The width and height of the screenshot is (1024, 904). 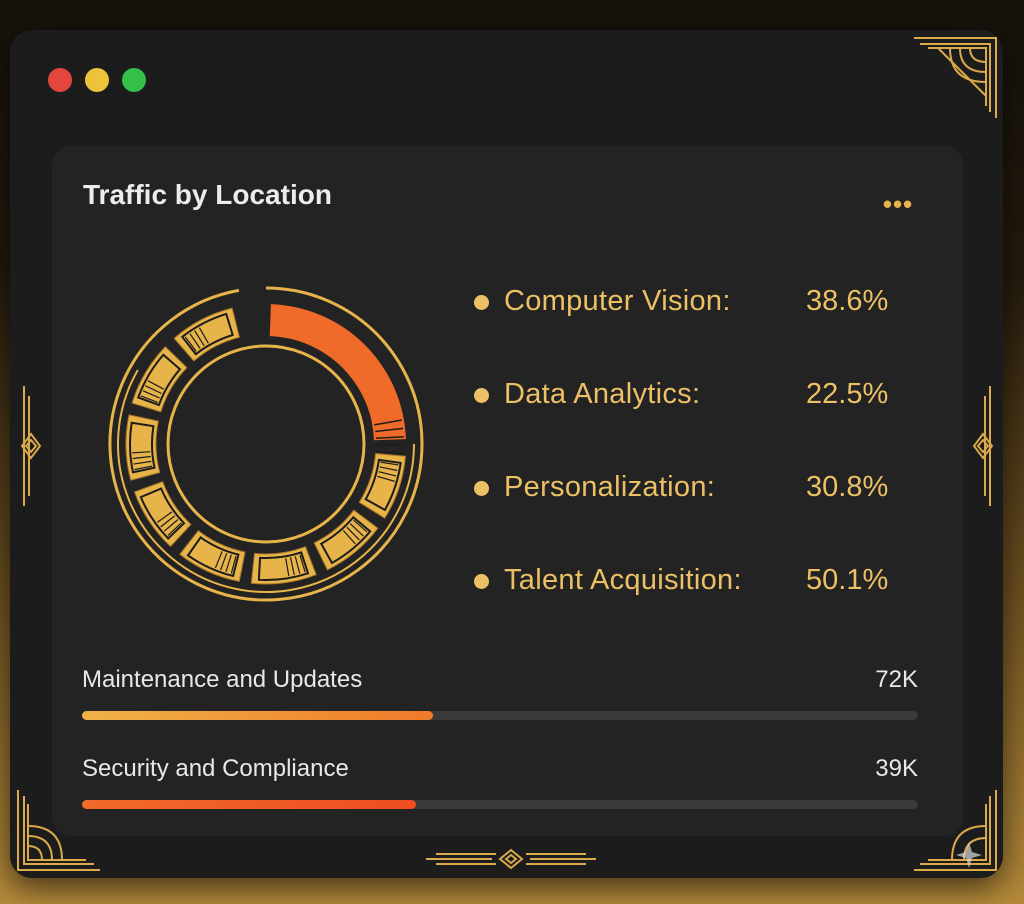 I want to click on minimize-window-button, so click(x=97, y=80).